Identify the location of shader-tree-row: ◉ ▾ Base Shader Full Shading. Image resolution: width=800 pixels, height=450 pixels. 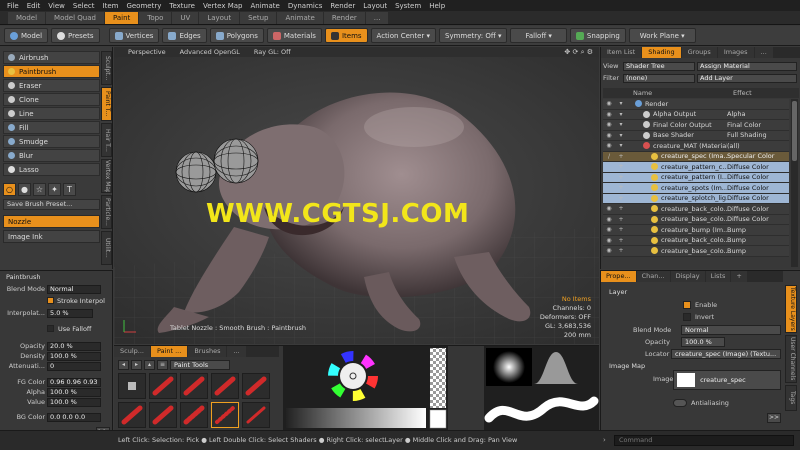
(696, 135).